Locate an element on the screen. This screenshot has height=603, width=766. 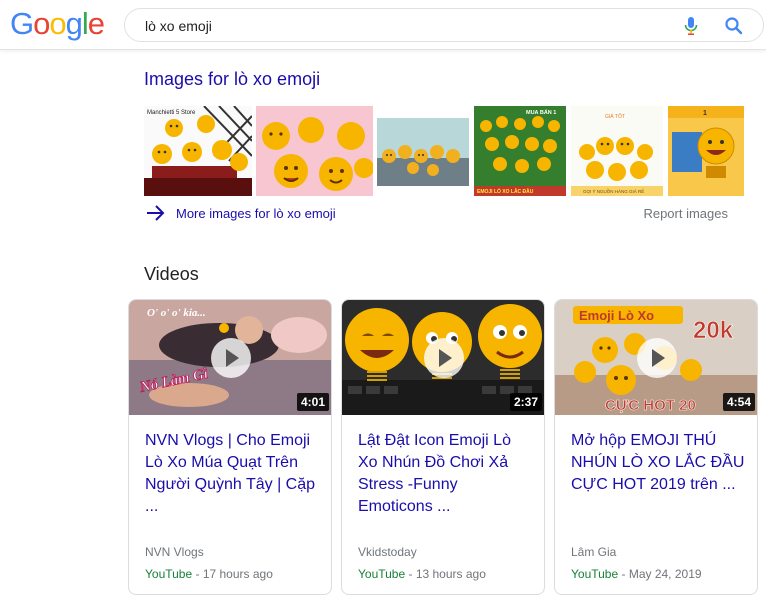
image-thumbnail: MUA BÁN 1 EMOJI LÒ XO LẮC ĐẦU is located at coordinates (520, 151).